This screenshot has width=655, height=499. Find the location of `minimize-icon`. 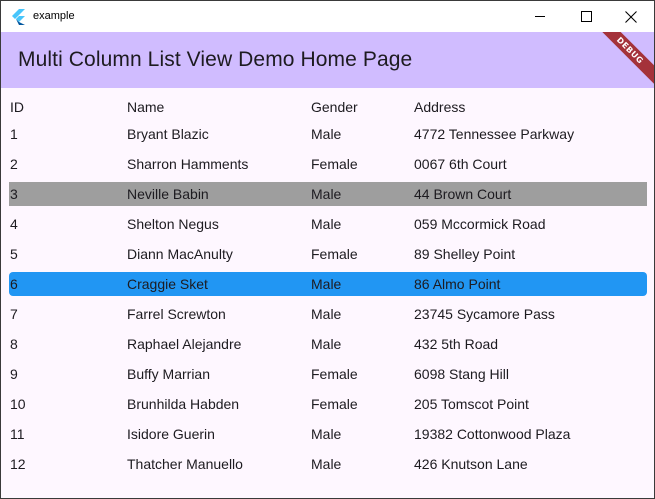

minimize-icon is located at coordinates (540, 16).